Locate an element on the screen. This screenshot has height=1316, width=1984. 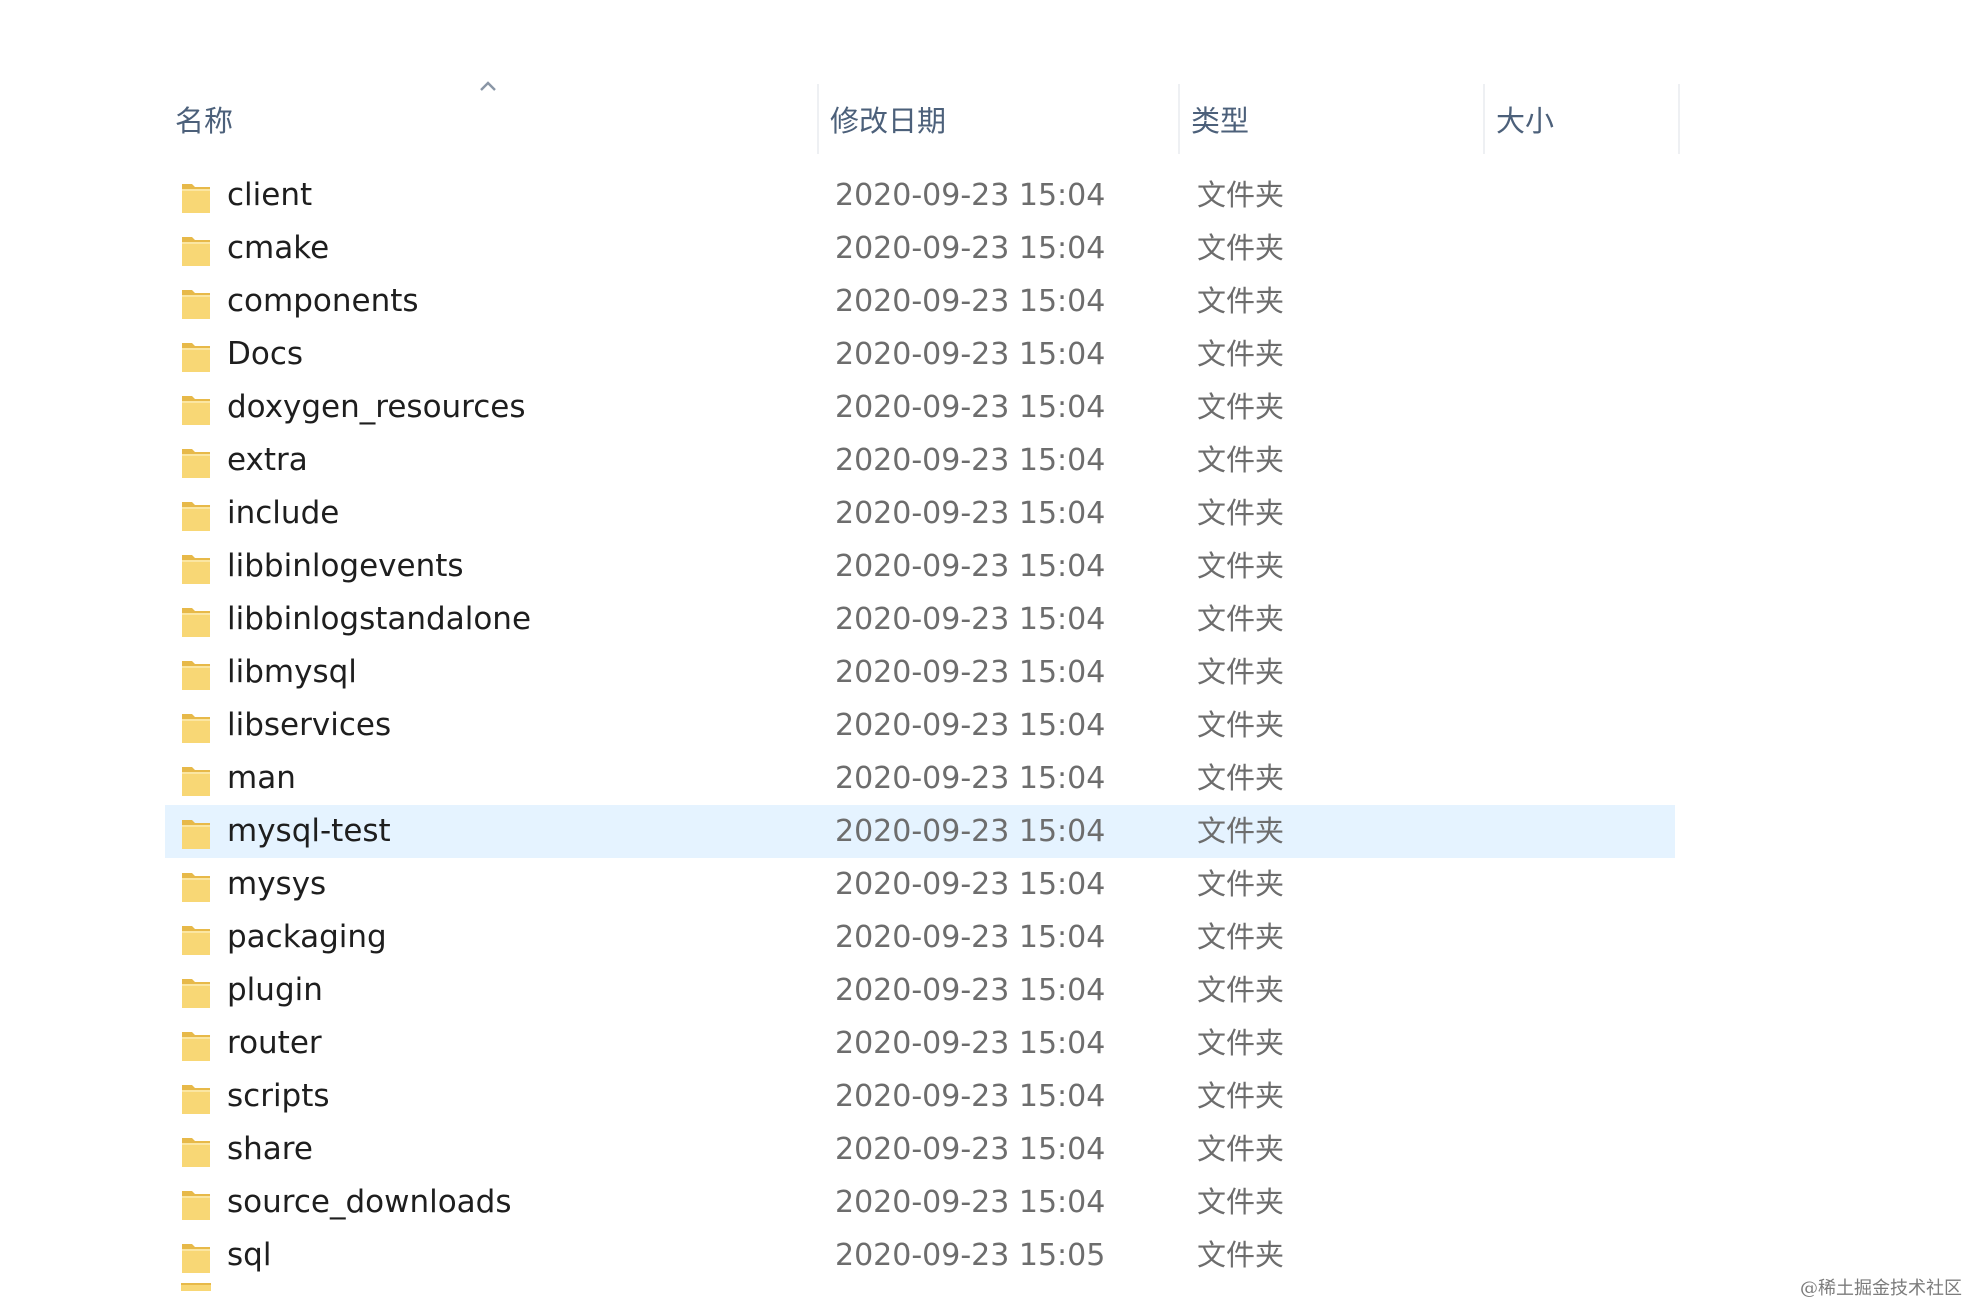
file-name: scripts is located at coordinates (278, 1096).